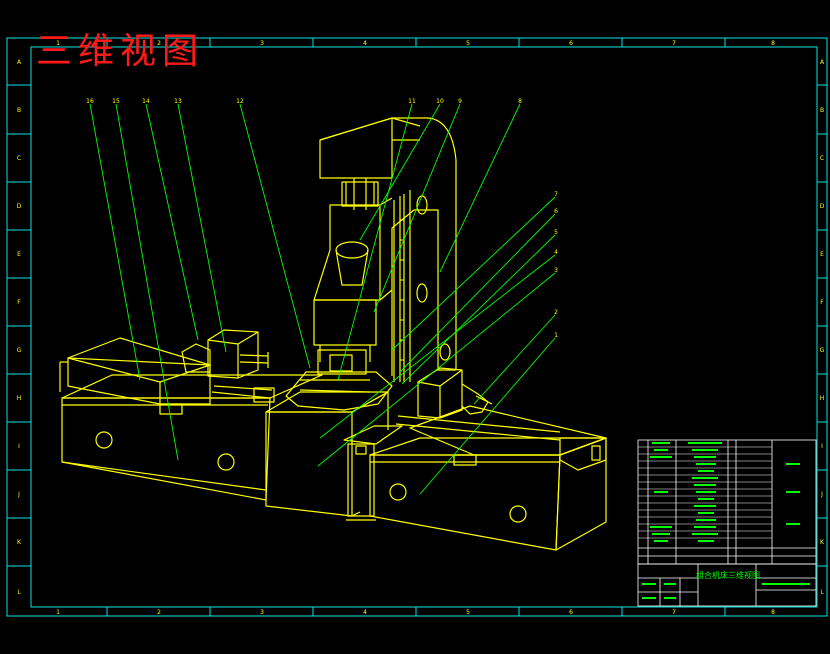  Describe the element at coordinates (356, 148) in the screenshot. I see `column-top-cap` at that location.